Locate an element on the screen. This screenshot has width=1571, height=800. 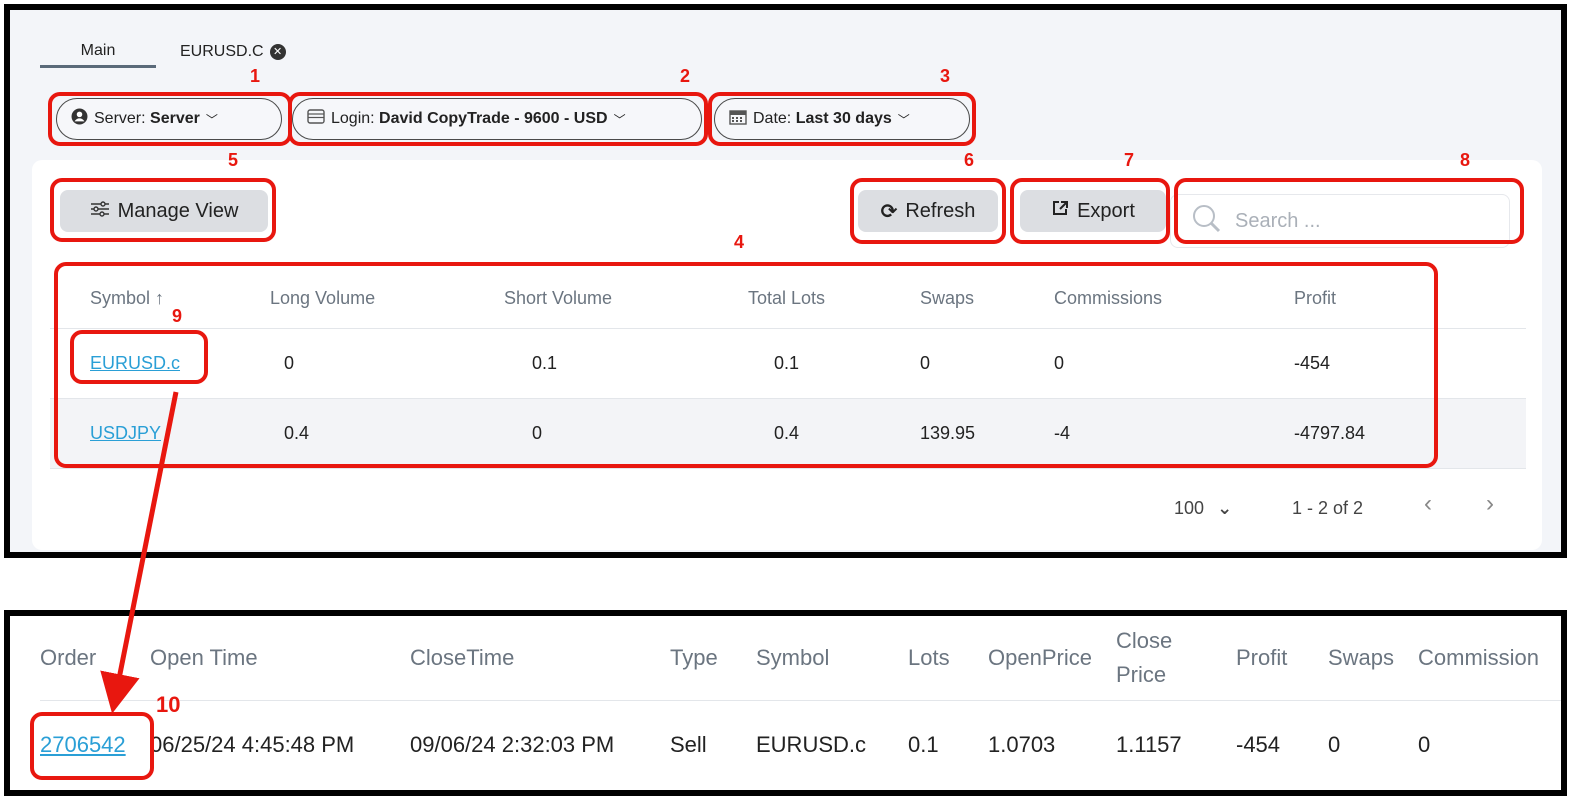
user-icon is located at coordinates (79, 119).